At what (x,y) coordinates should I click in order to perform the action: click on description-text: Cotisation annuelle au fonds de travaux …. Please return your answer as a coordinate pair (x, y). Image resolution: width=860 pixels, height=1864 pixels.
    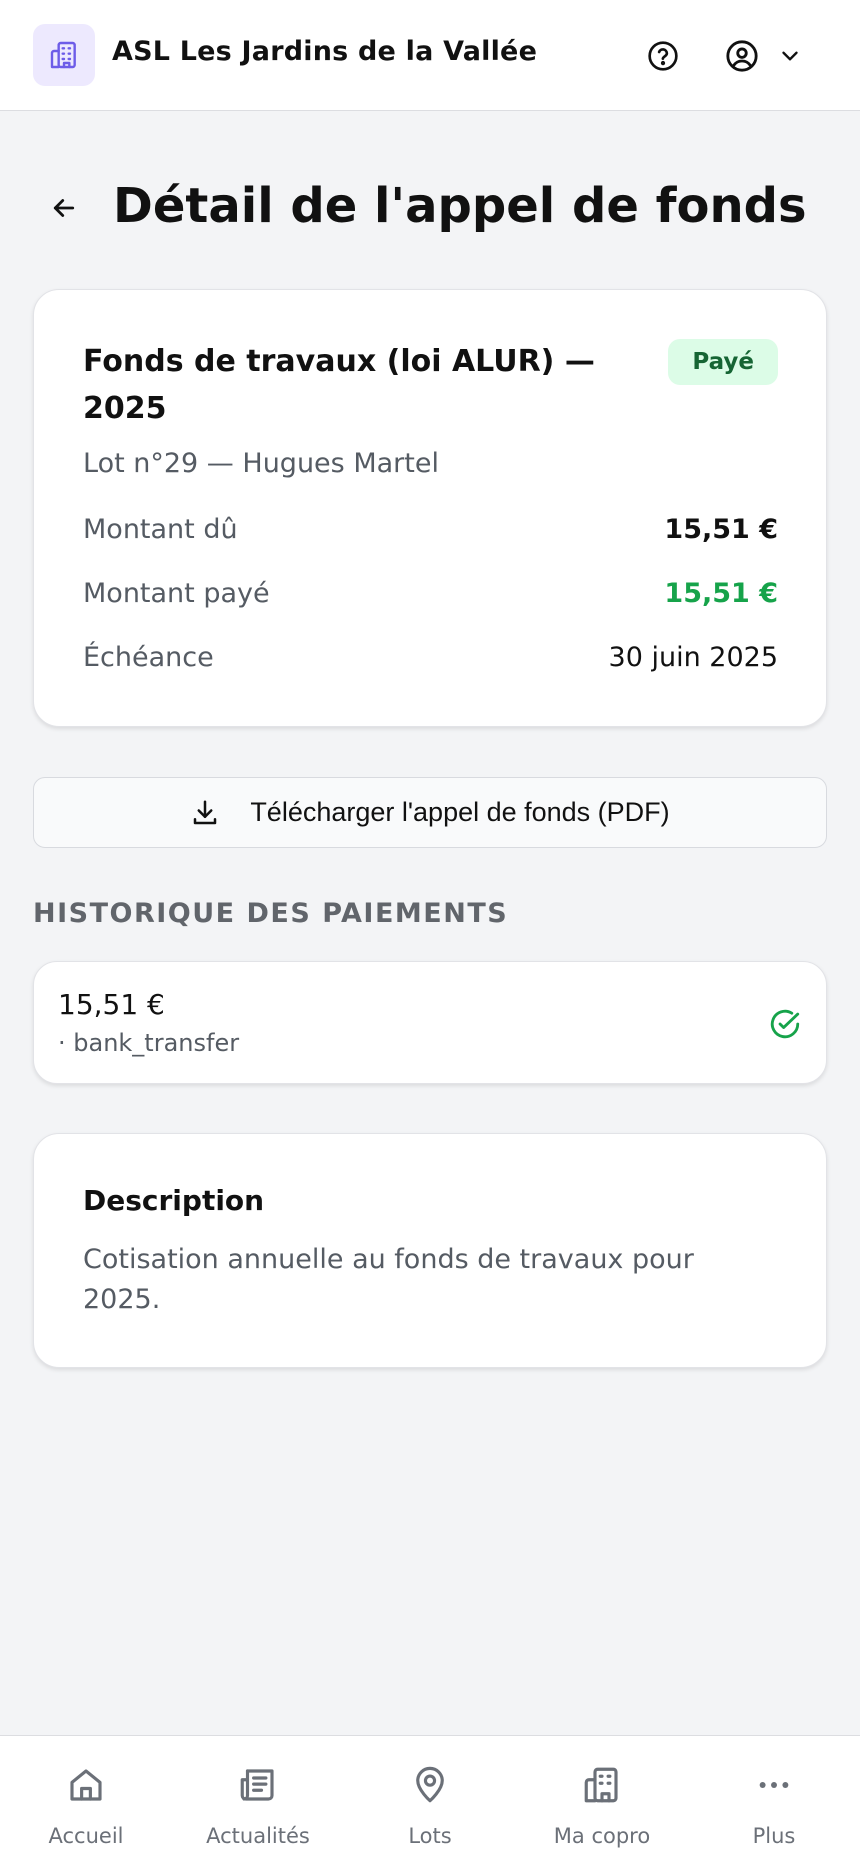
    Looking at the image, I should click on (388, 1279).